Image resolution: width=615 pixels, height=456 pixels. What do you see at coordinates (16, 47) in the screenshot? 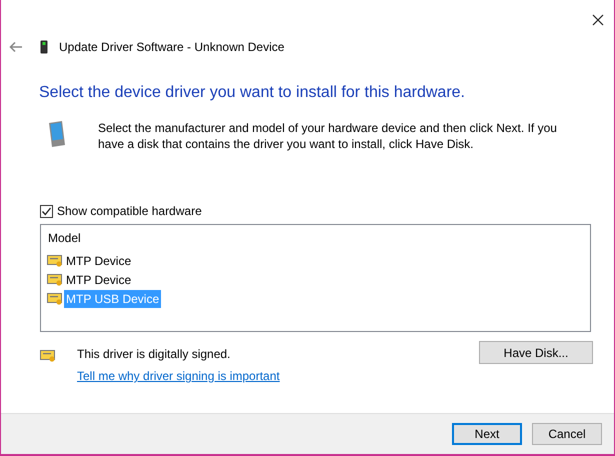
I see `back-arrow-icon` at bounding box center [16, 47].